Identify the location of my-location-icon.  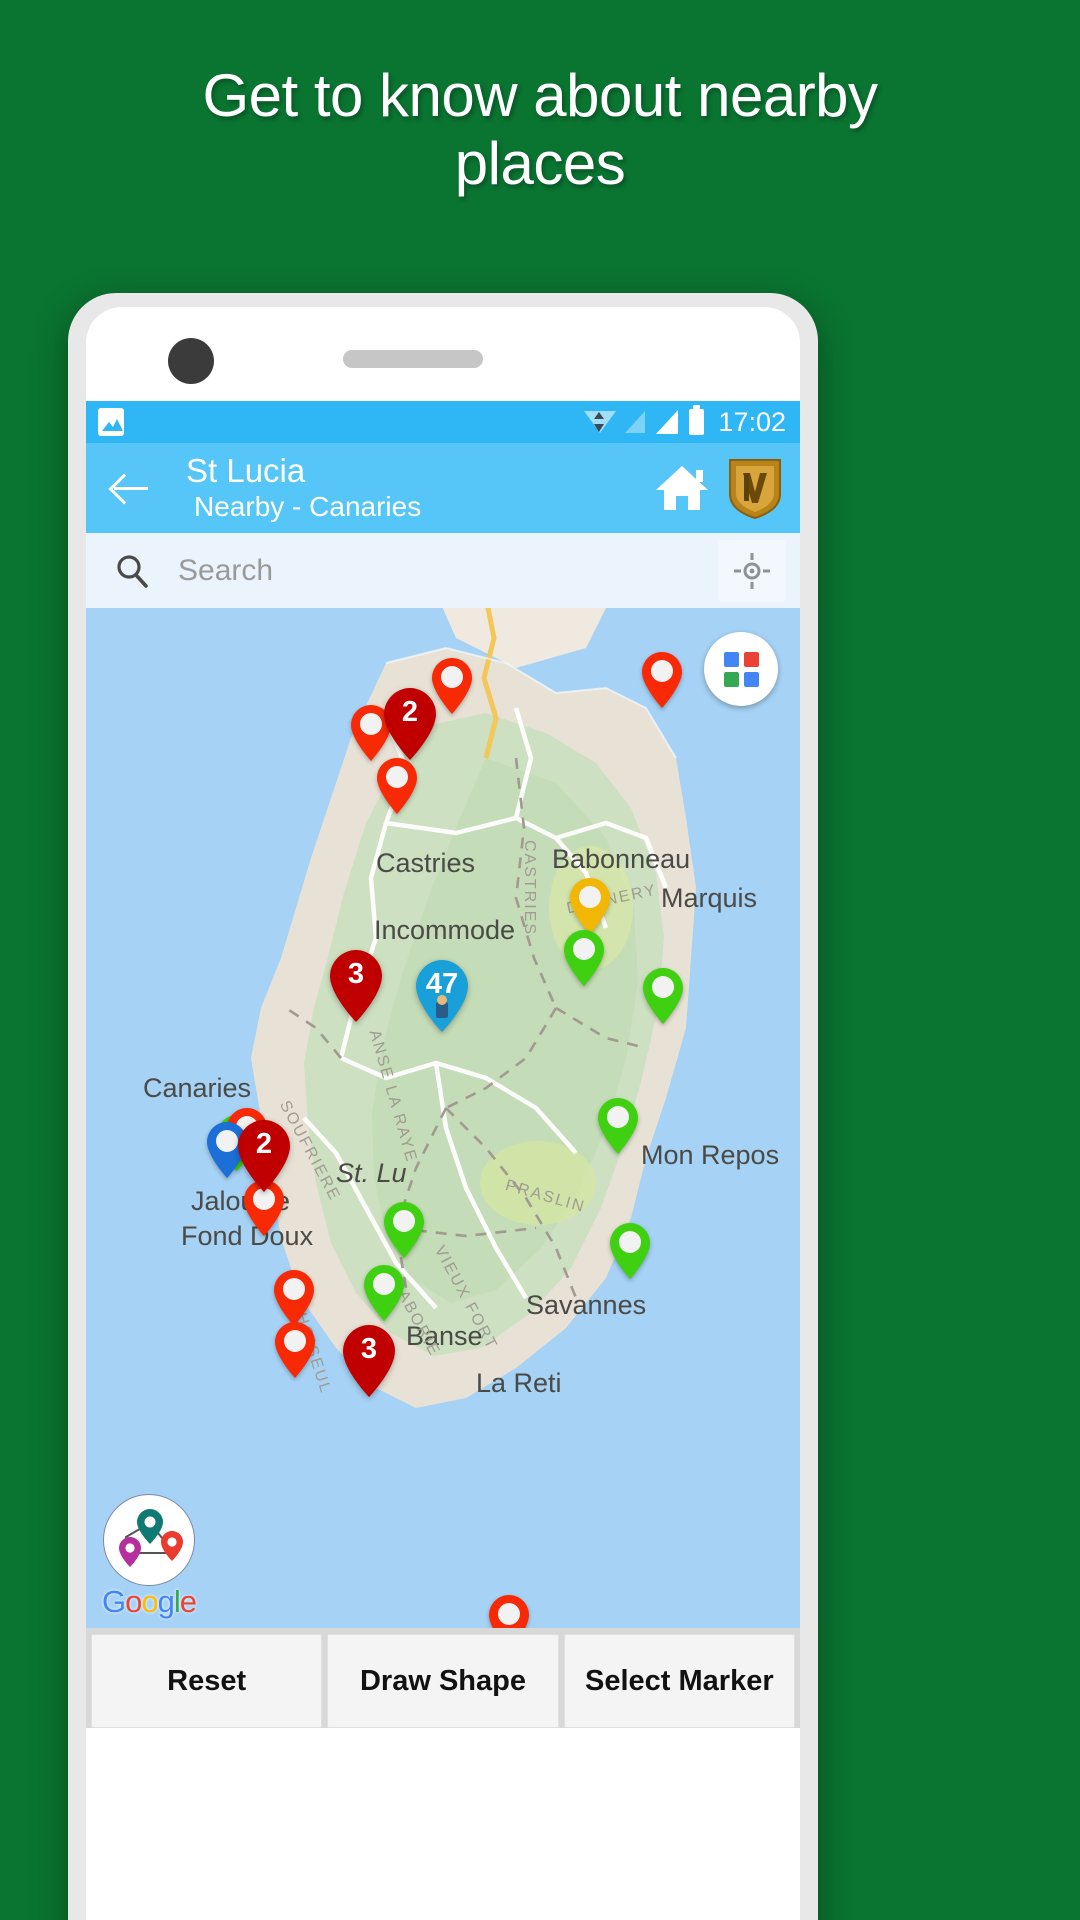
(752, 570).